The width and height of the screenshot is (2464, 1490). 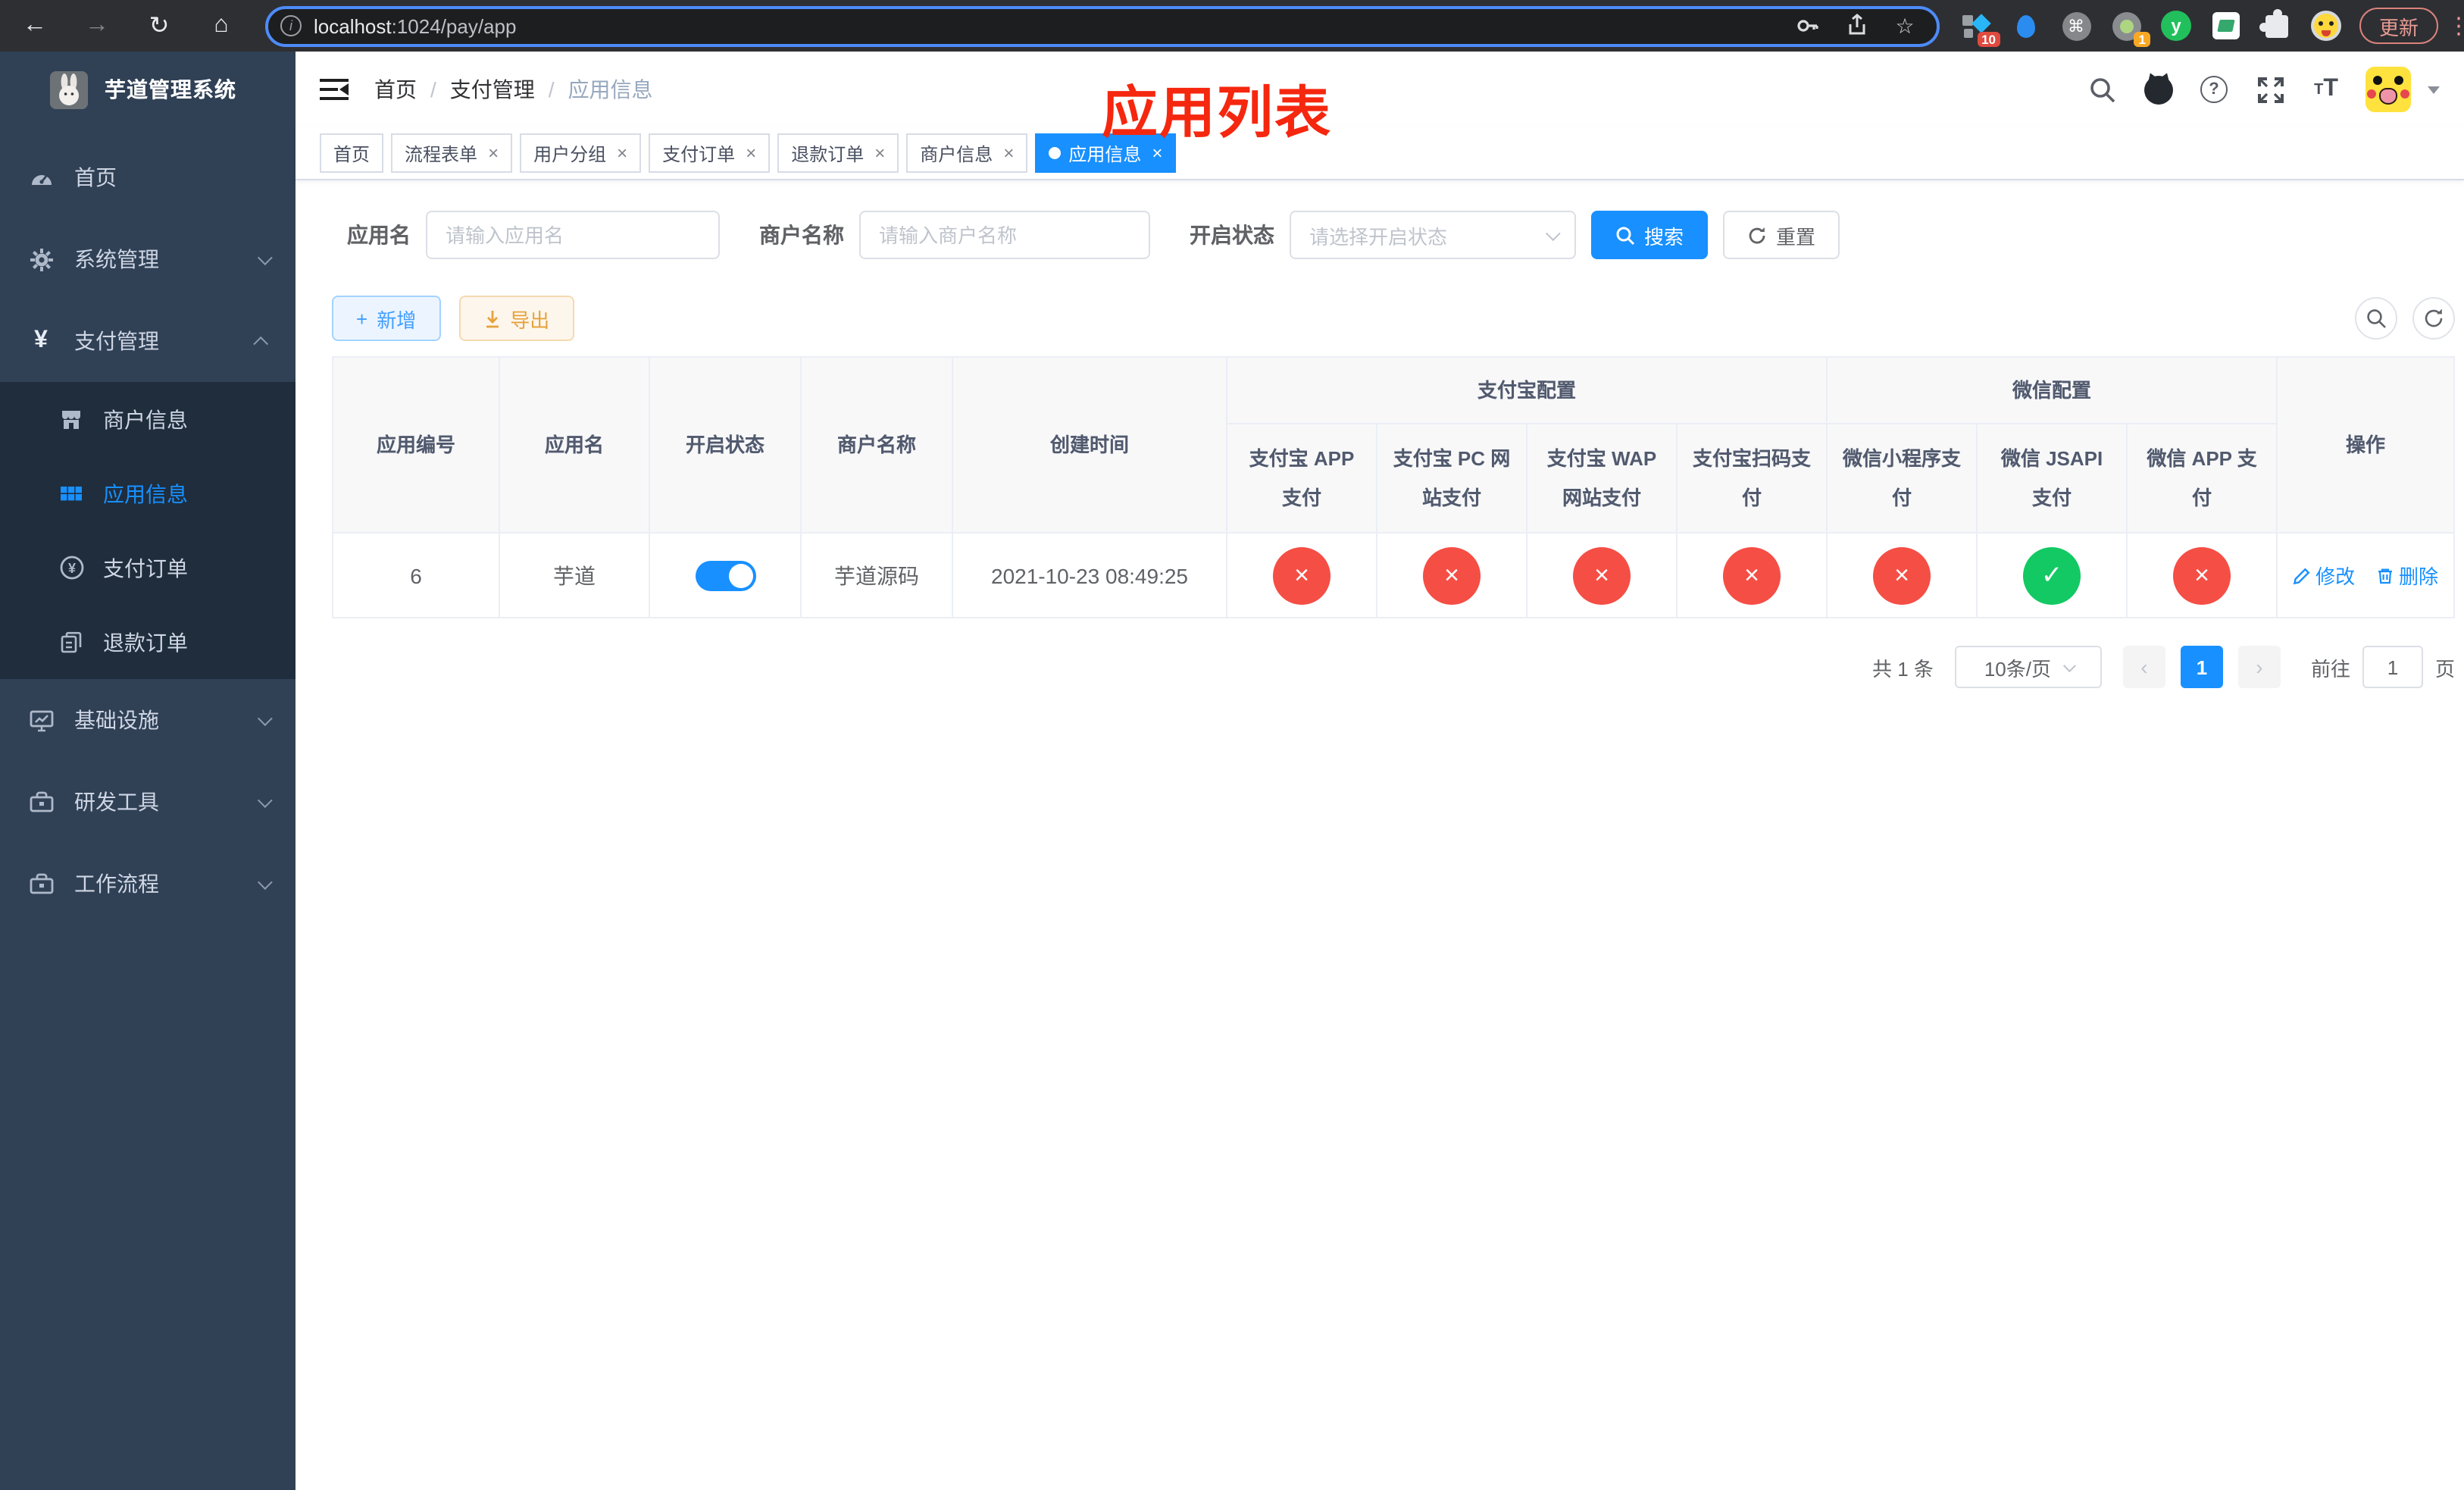 I want to click on reset-button: 重置, so click(x=1781, y=235).